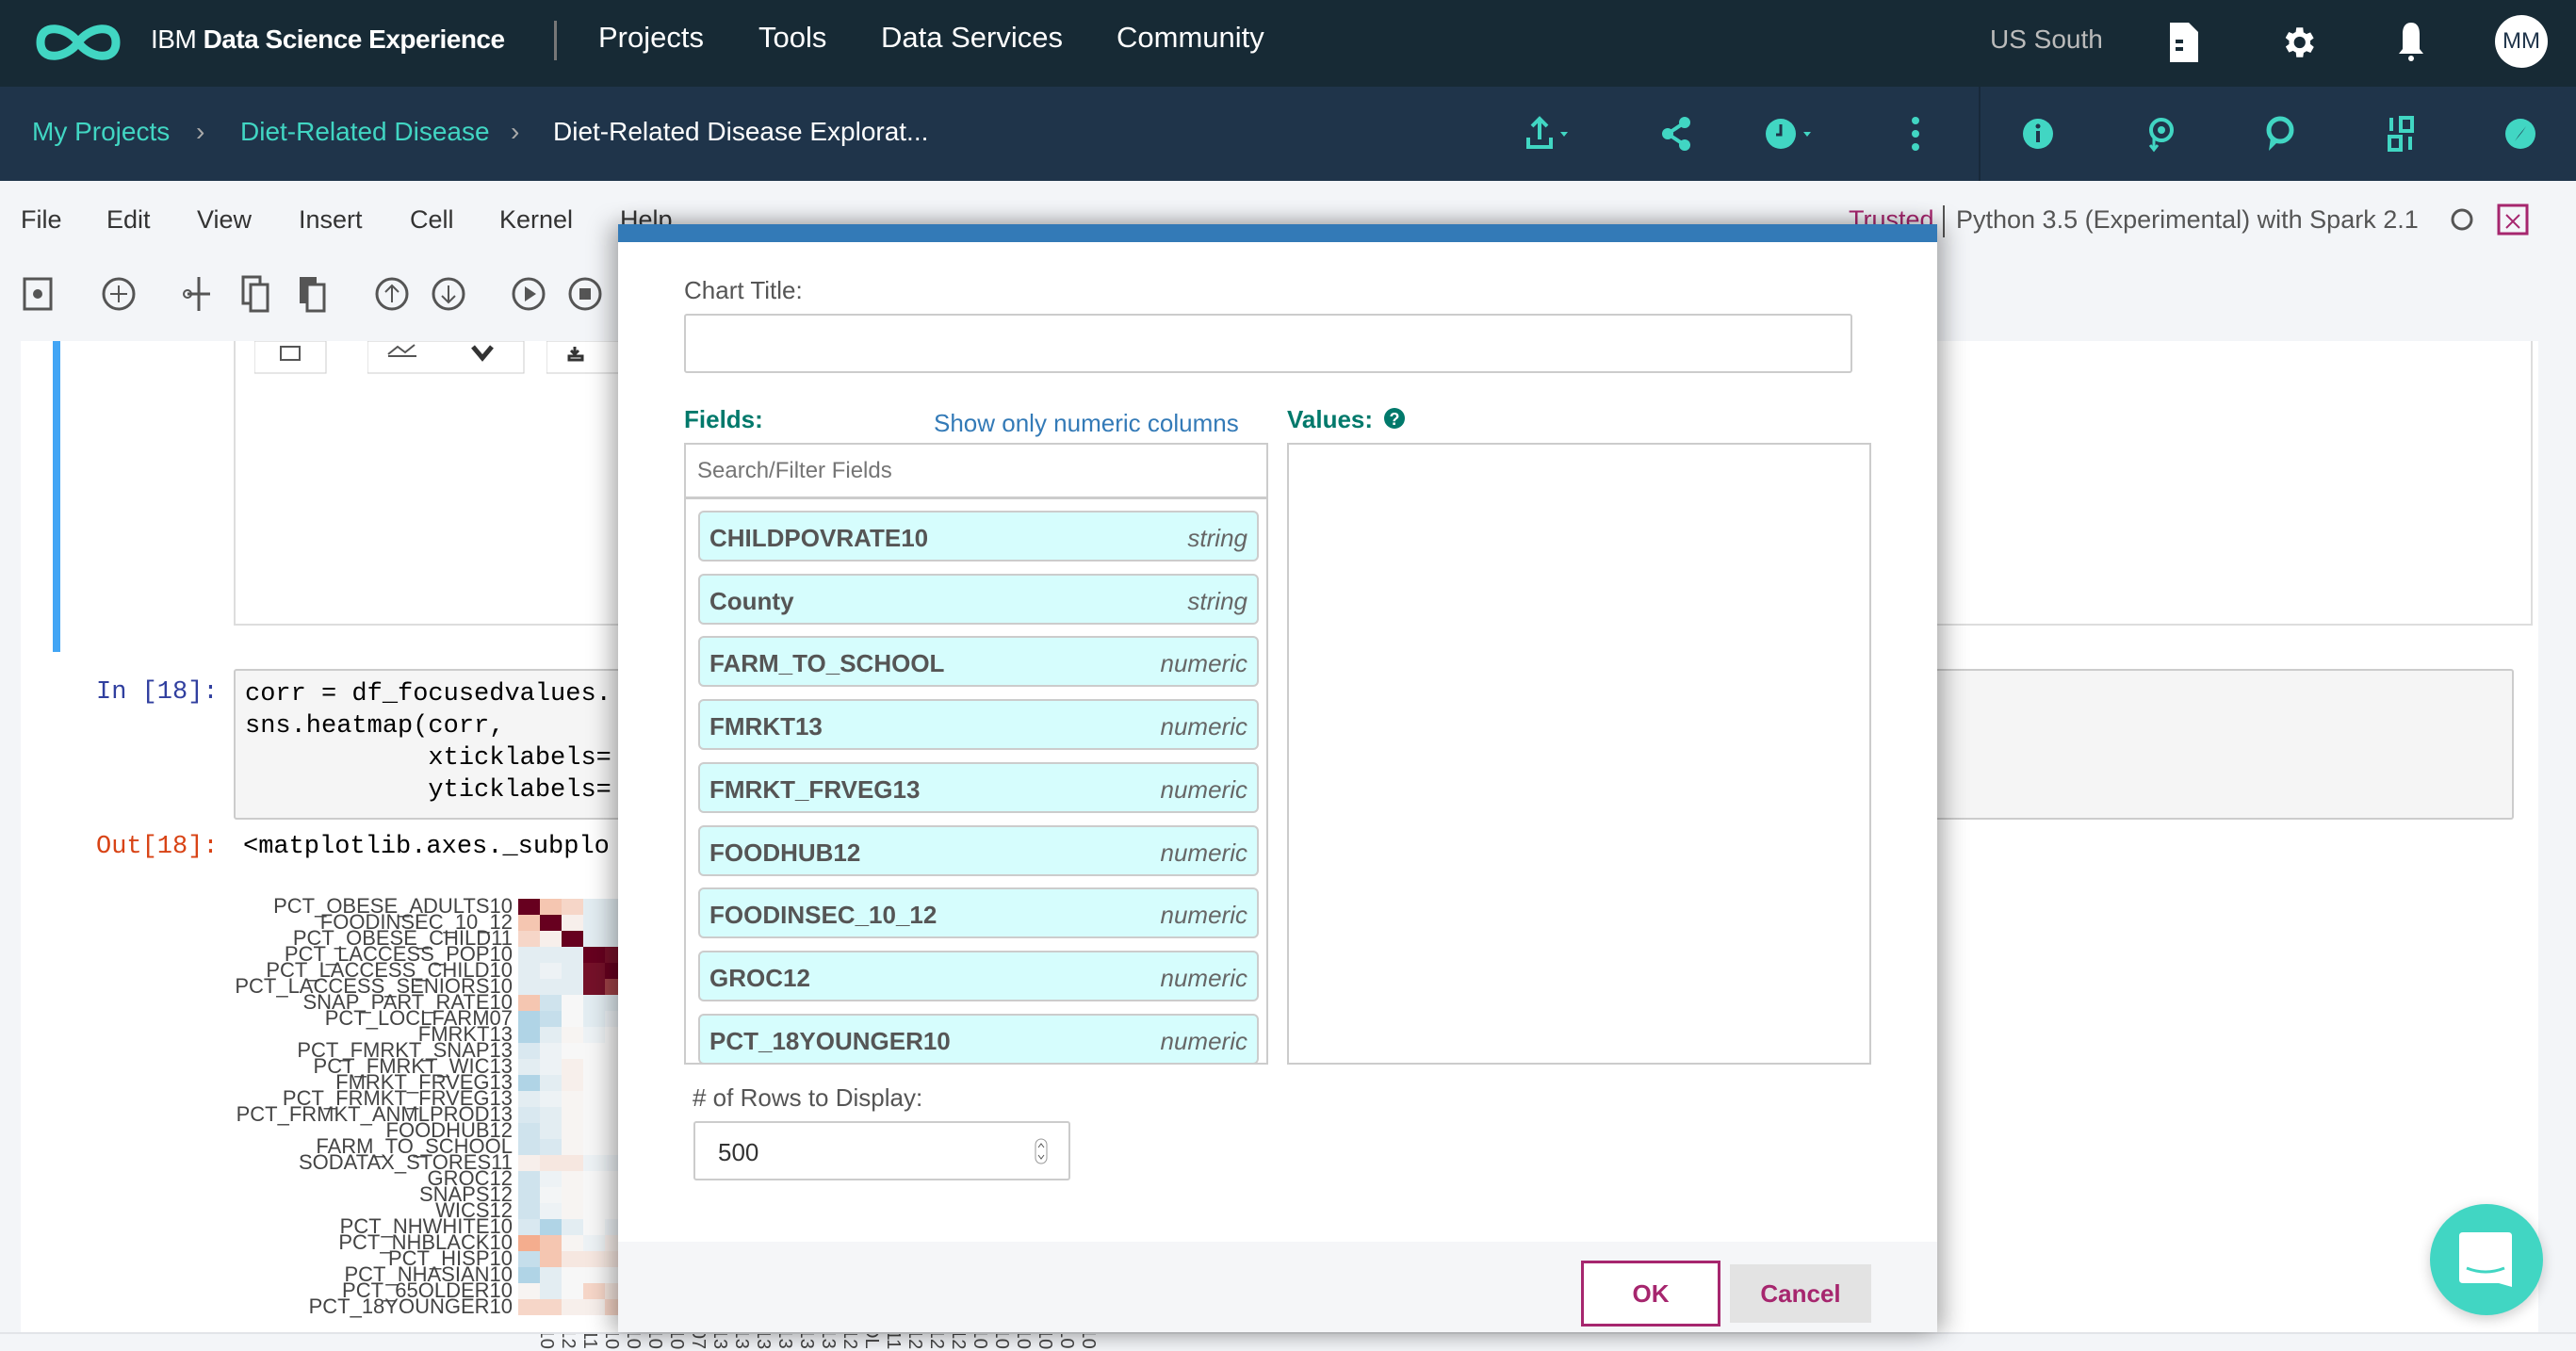 This screenshot has width=2576, height=1351. Describe the element at coordinates (978, 913) in the screenshot. I see `field-item: FOODINSEC_10_12 numeric` at that location.